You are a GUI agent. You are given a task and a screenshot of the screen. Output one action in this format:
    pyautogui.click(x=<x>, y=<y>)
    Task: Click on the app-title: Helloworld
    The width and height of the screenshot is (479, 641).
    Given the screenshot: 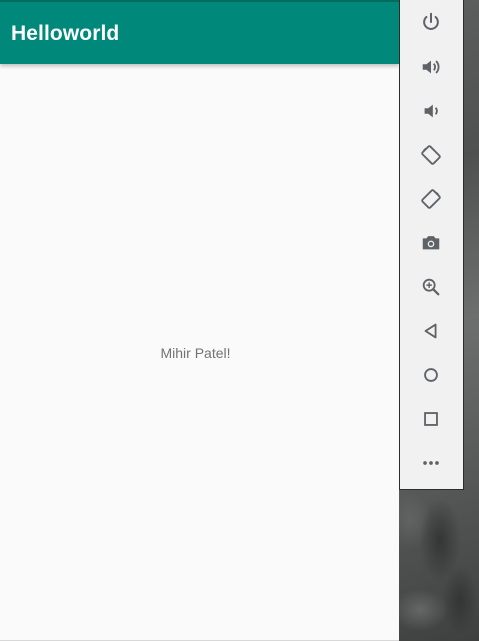 What is the action you would take?
    pyautogui.click(x=65, y=33)
    